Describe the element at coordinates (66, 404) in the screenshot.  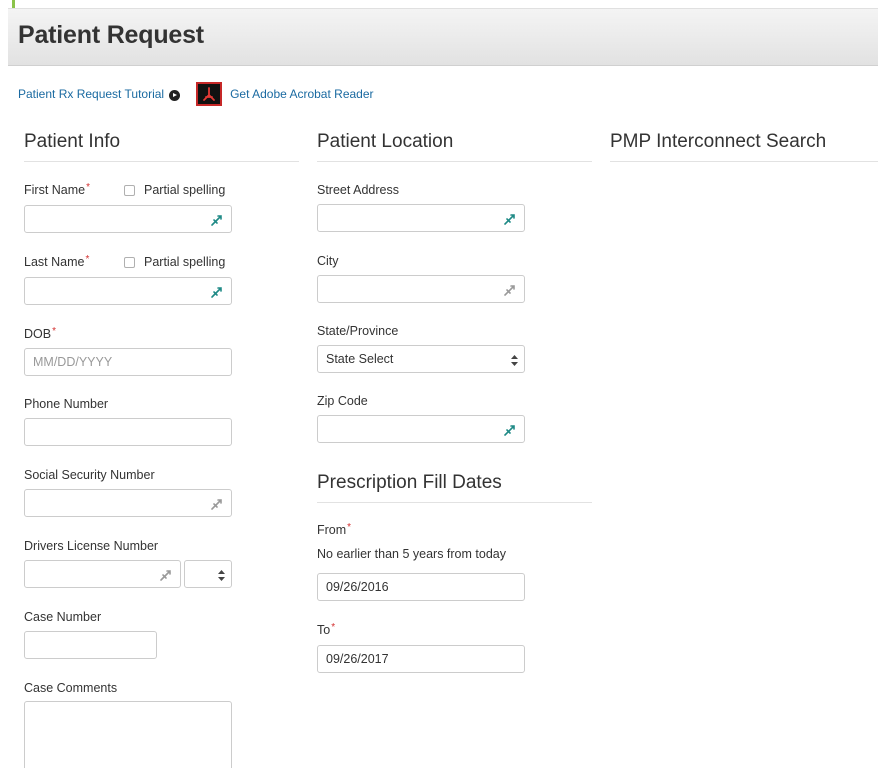
I see `phone-label: Phone Number` at that location.